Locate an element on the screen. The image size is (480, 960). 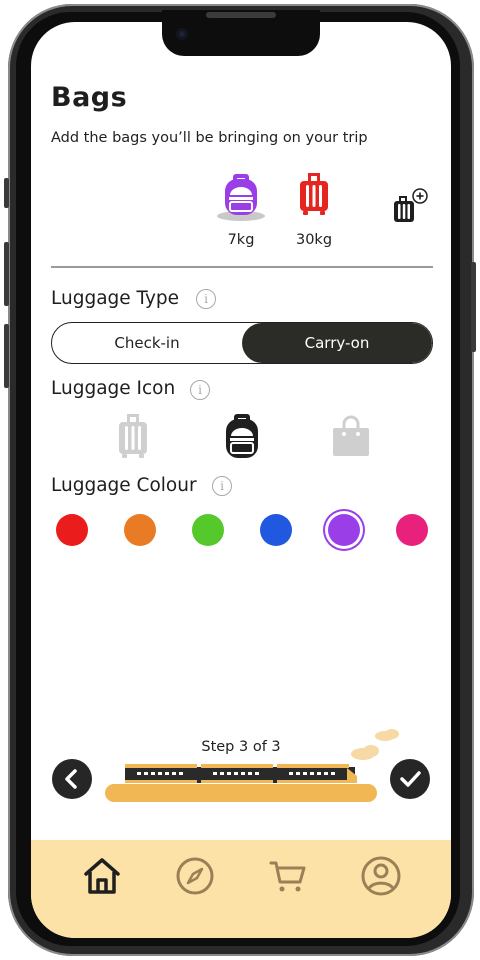
luggage-type-label: Luggage Type is located at coordinates (115, 298).